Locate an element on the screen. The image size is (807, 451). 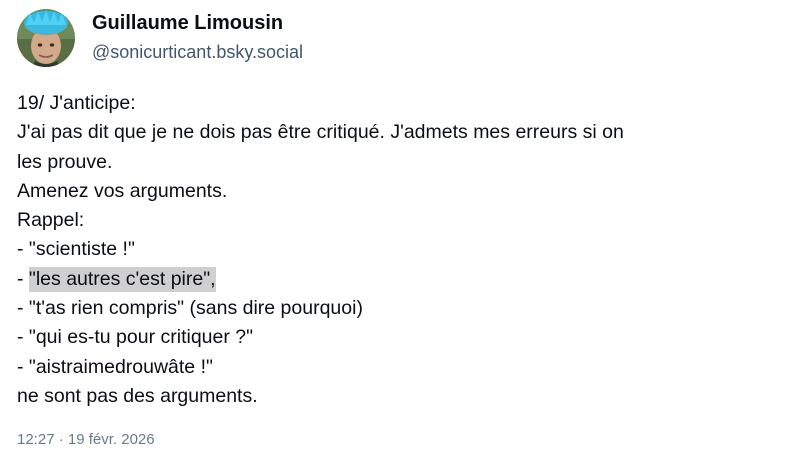
post-line: Amenez vos arguments. is located at coordinates (122, 190).